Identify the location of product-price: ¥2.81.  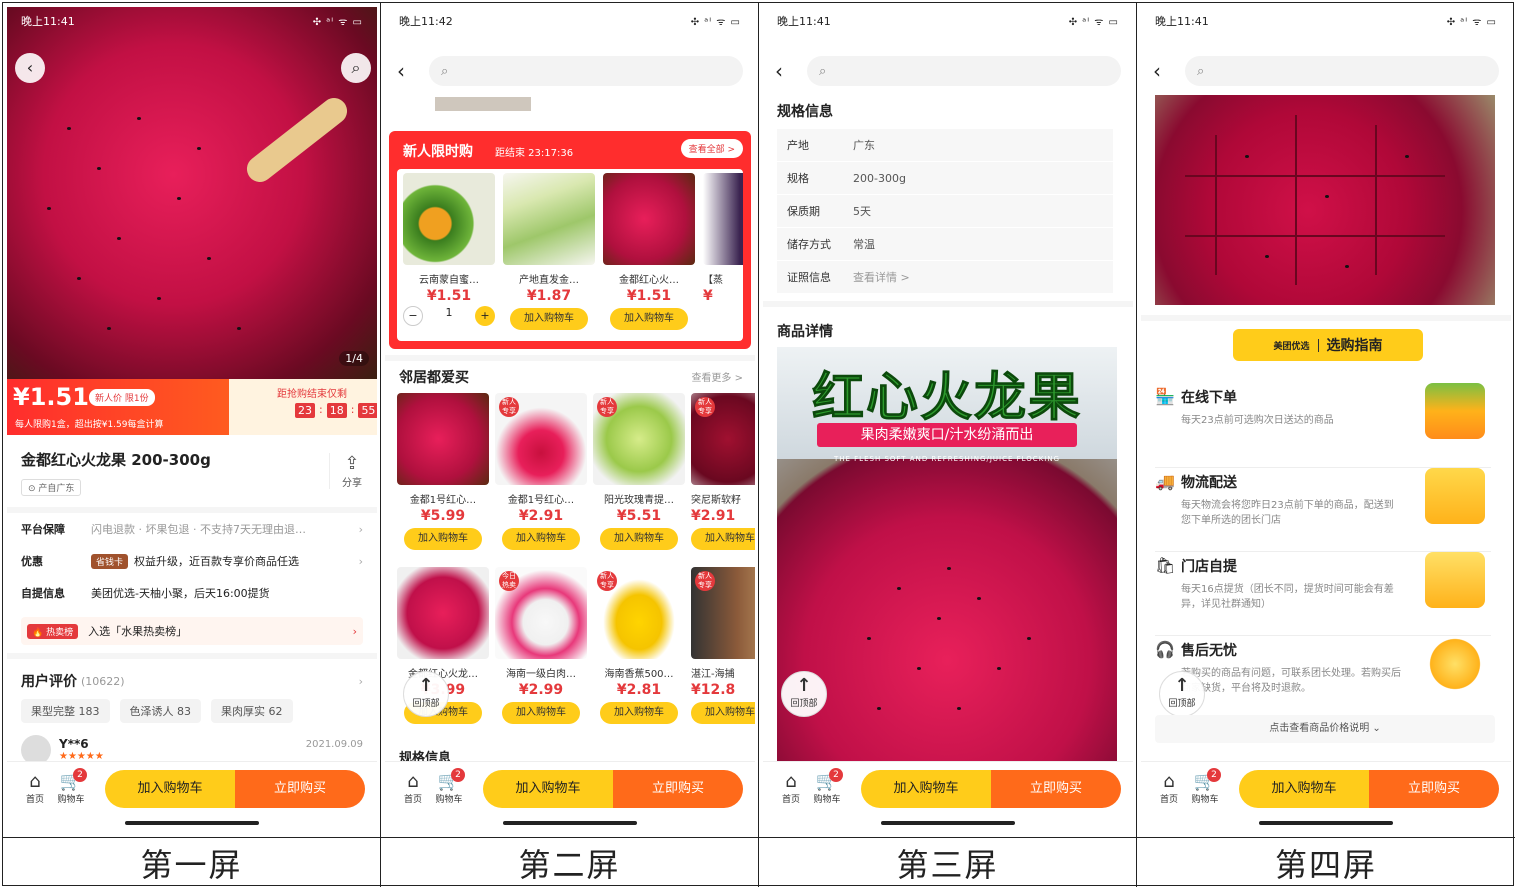
(639, 690).